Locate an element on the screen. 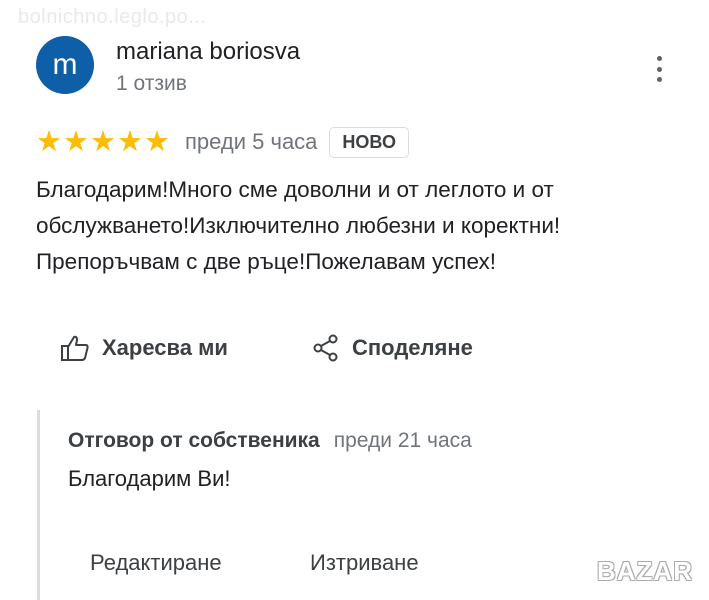 Image resolution: width=709 pixels, height=600 pixels. like-label: Харесва ми is located at coordinates (165, 347).